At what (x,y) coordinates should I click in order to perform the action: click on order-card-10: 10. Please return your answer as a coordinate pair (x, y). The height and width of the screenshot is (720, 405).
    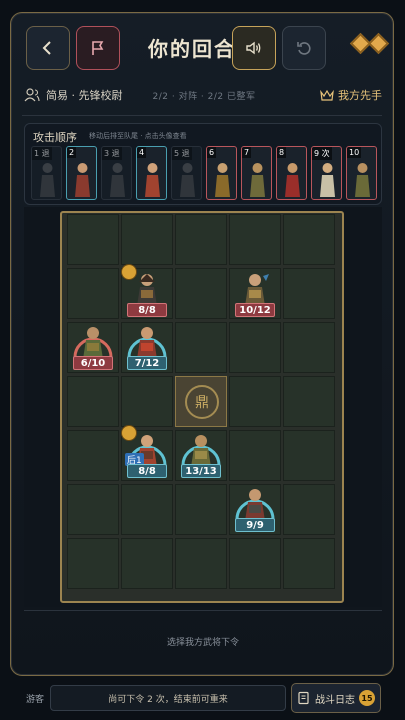
    Looking at the image, I should click on (361, 173).